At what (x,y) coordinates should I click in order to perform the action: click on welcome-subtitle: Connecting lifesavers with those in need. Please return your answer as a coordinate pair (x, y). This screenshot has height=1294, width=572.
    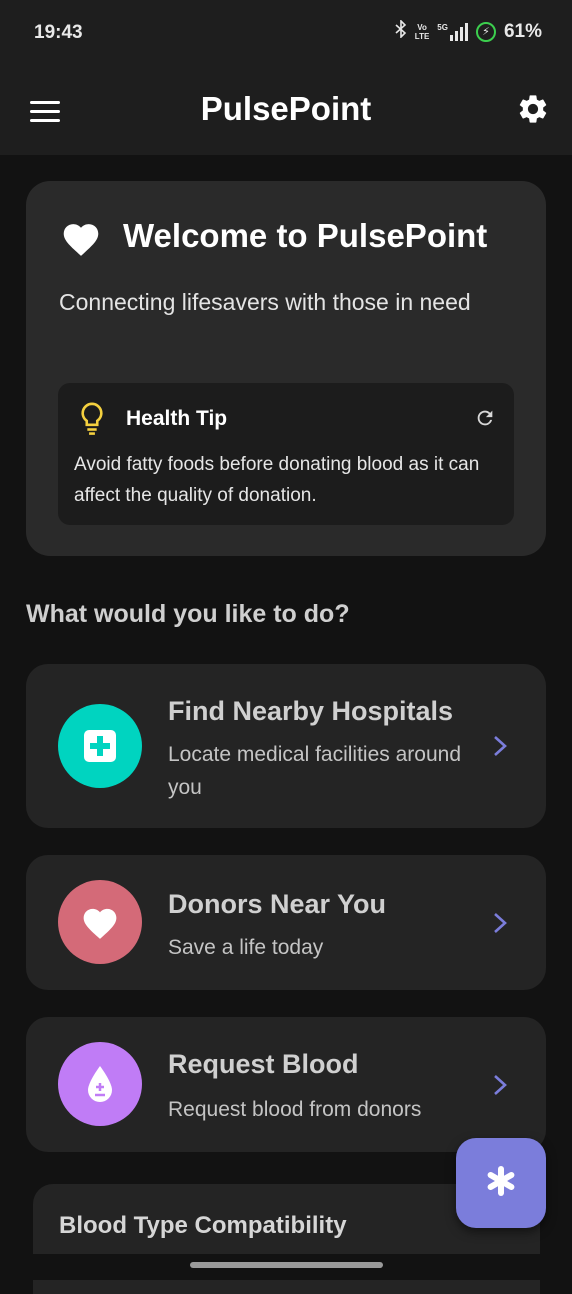
    Looking at the image, I should click on (265, 302).